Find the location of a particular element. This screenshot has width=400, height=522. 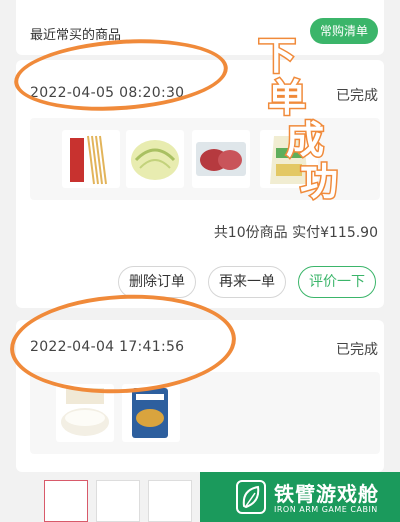

watermark-banner: 铁臂游戏舱 IRON ARM GAME CABIN is located at coordinates (300, 497).